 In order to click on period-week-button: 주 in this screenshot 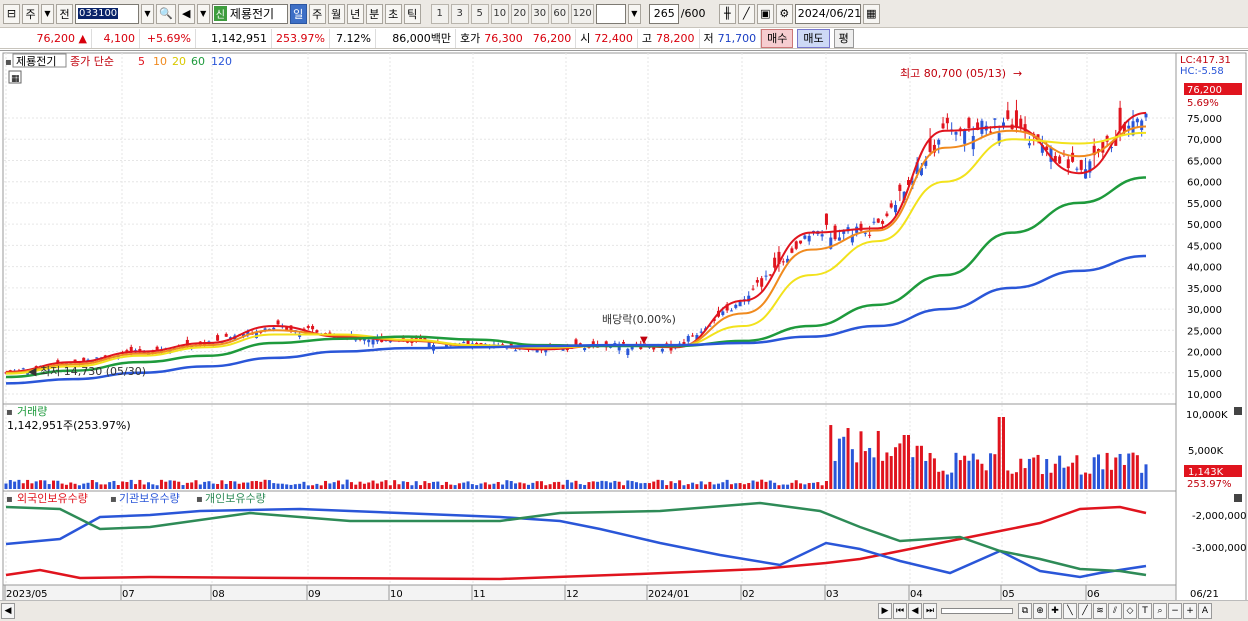, I will do `click(317, 13)`.